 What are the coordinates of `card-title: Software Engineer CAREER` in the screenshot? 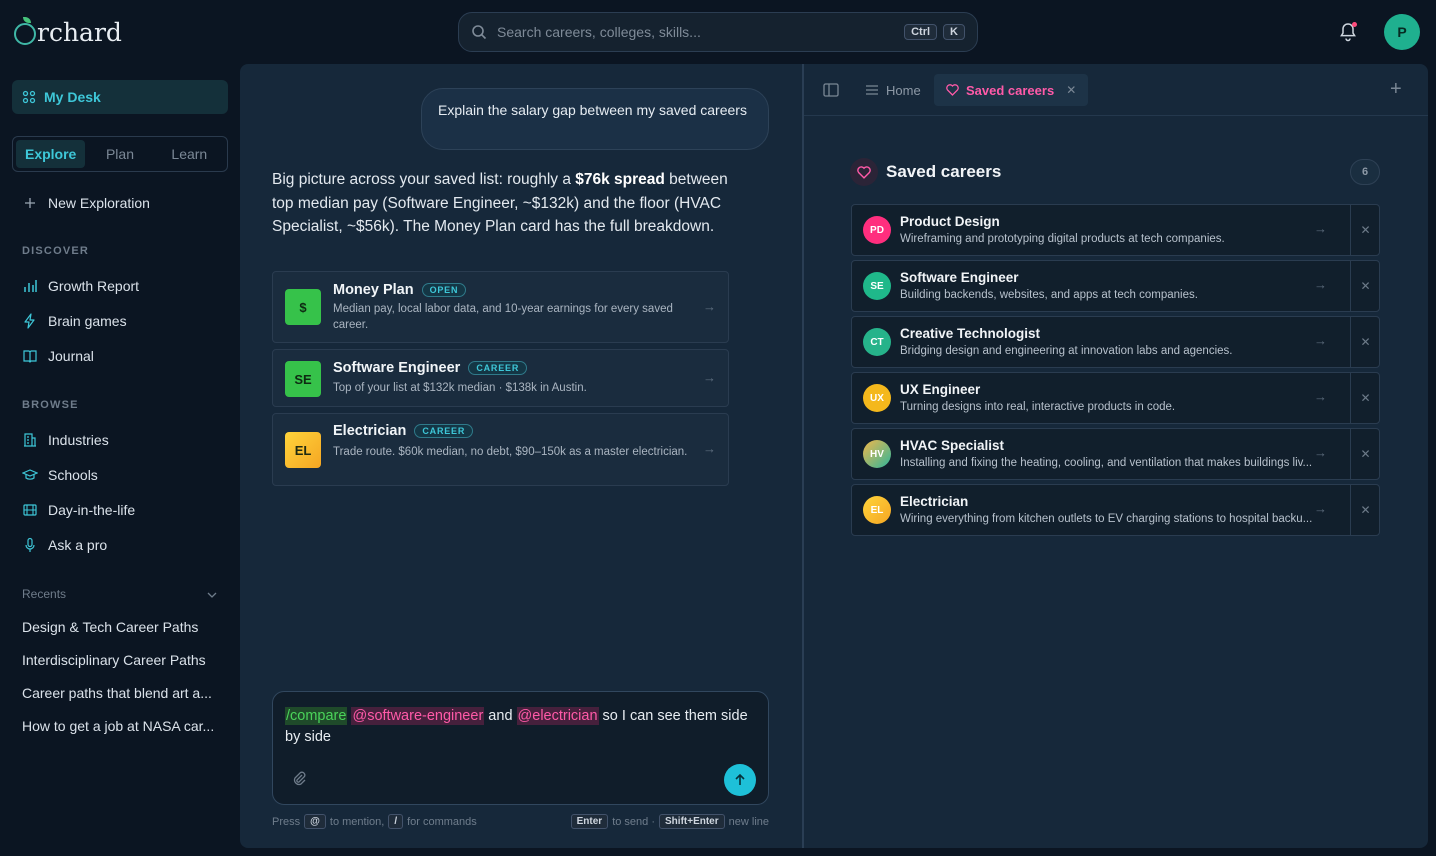 It's located at (430, 368).